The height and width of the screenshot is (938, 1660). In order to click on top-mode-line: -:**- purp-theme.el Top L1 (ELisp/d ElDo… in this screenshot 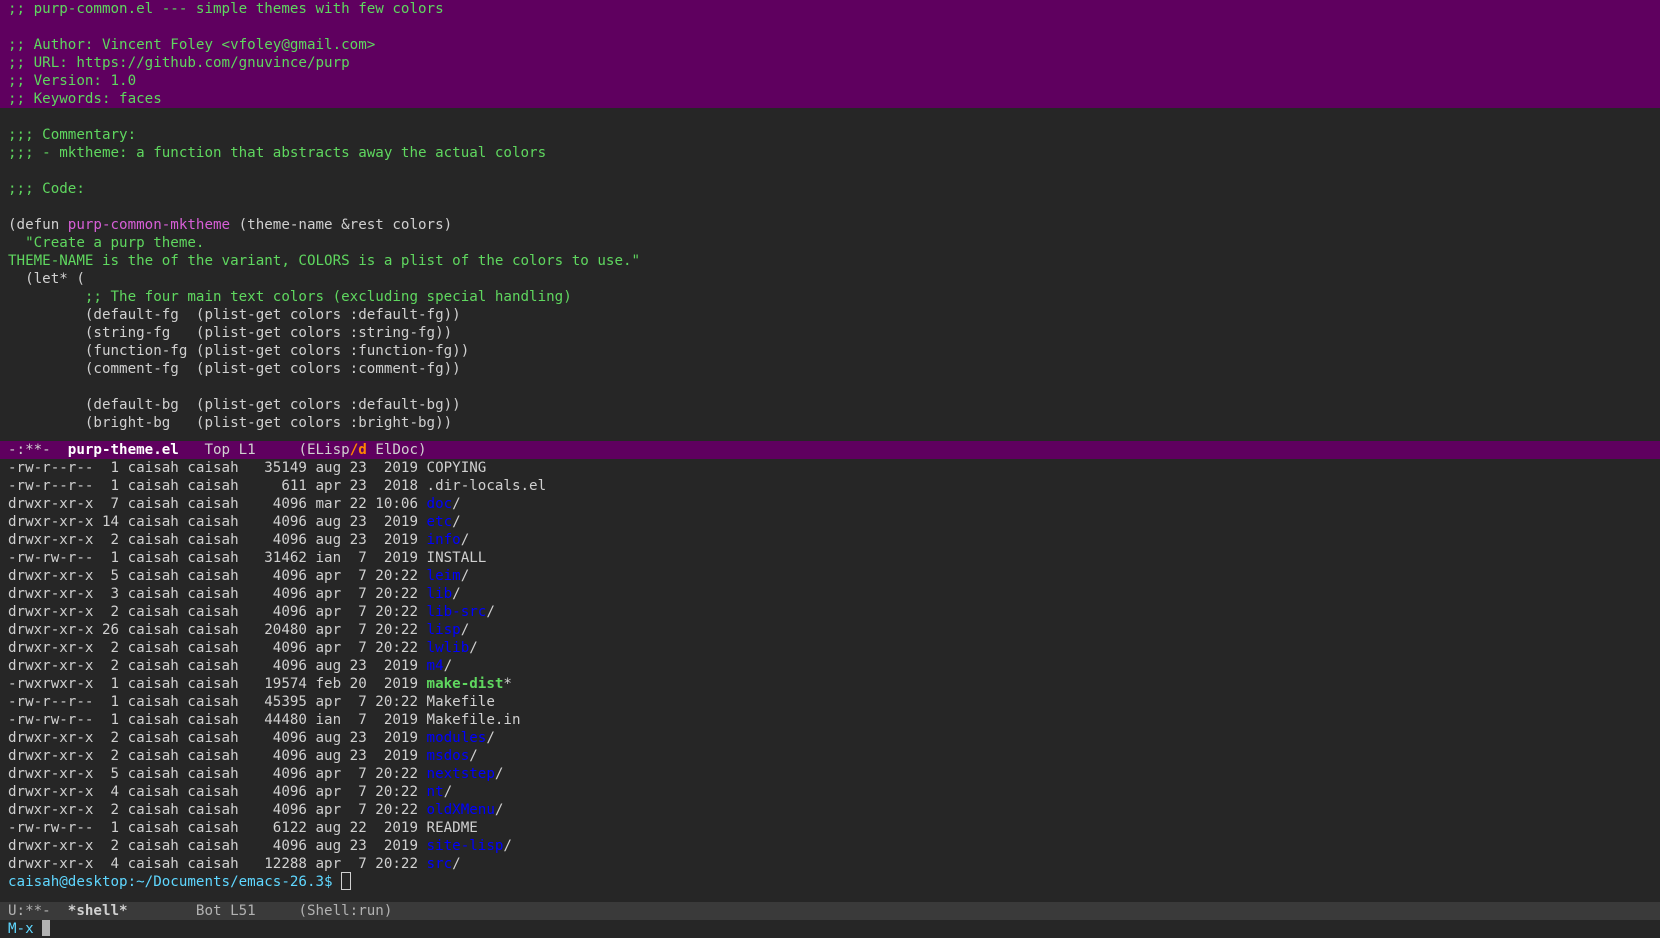, I will do `click(830, 450)`.